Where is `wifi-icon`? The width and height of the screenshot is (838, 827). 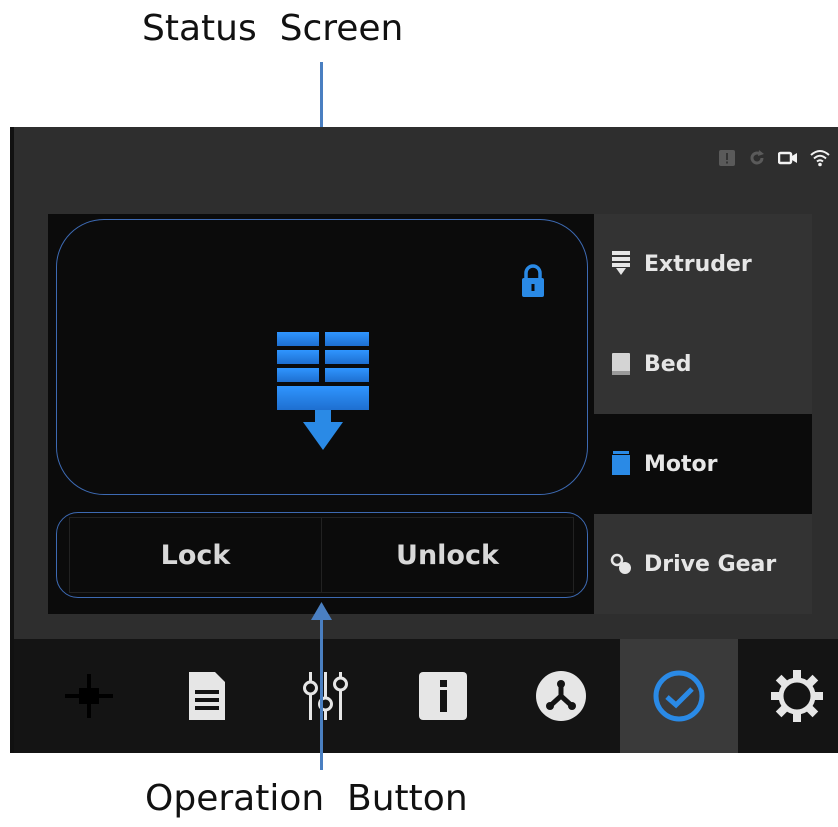
wifi-icon is located at coordinates (820, 158).